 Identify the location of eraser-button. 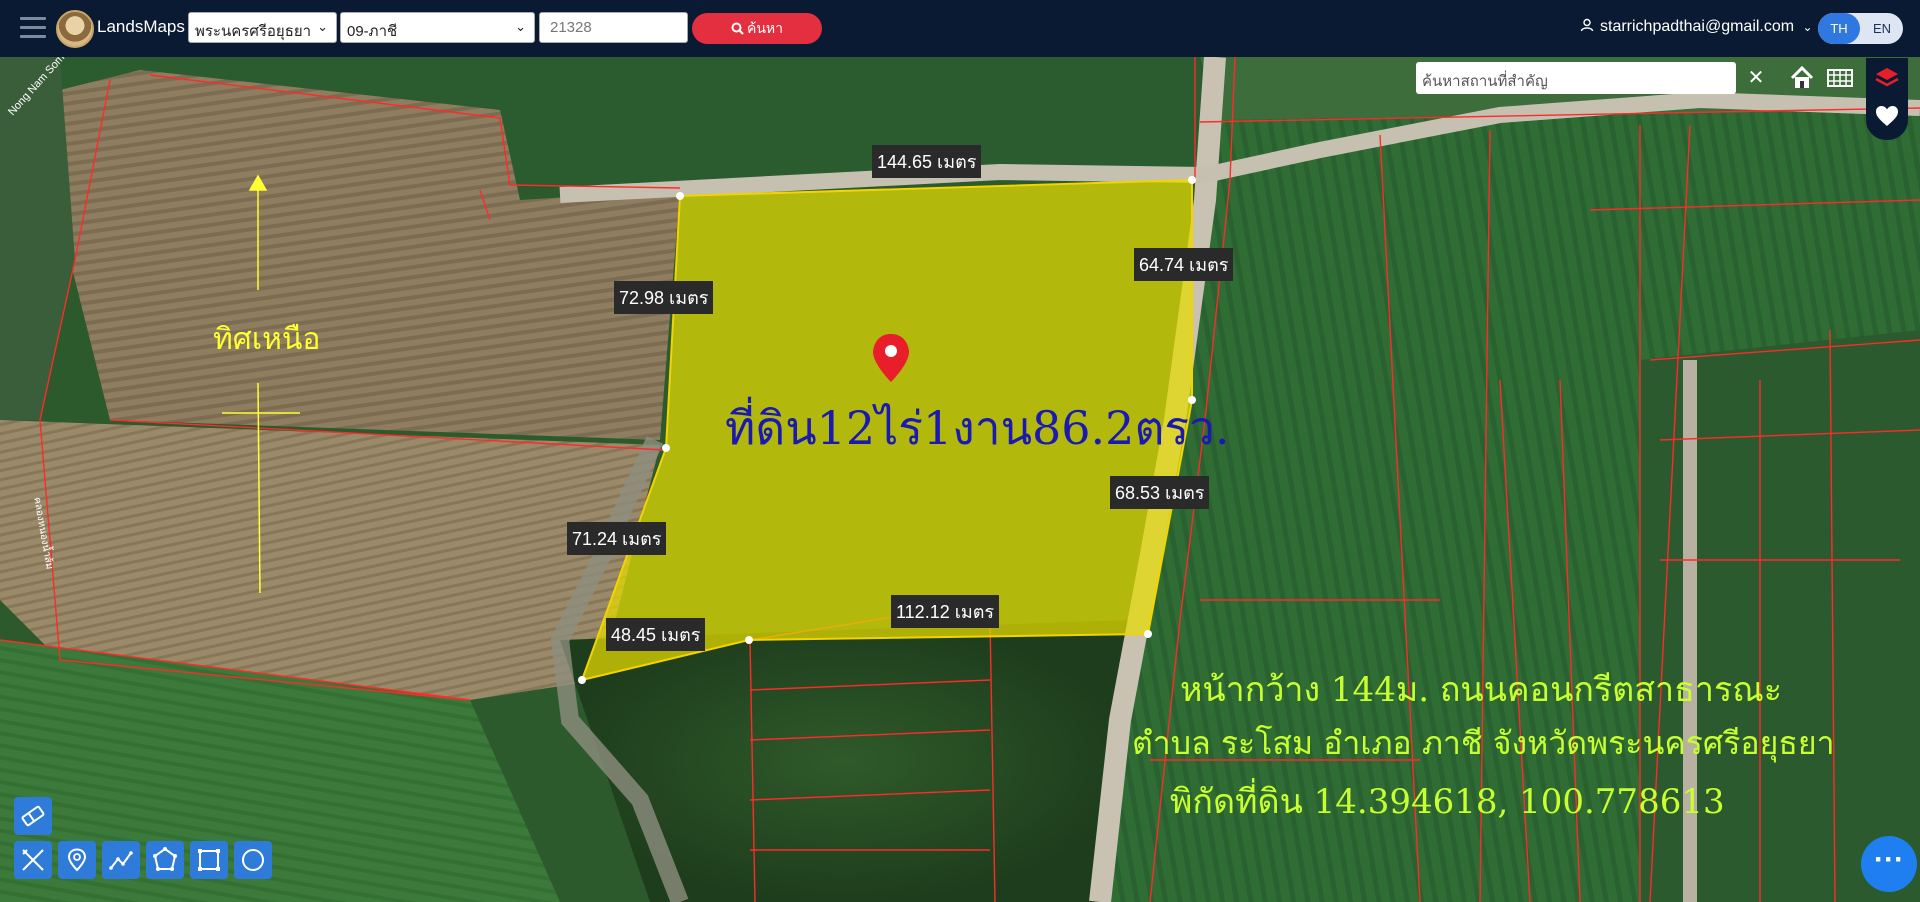
(33, 816).